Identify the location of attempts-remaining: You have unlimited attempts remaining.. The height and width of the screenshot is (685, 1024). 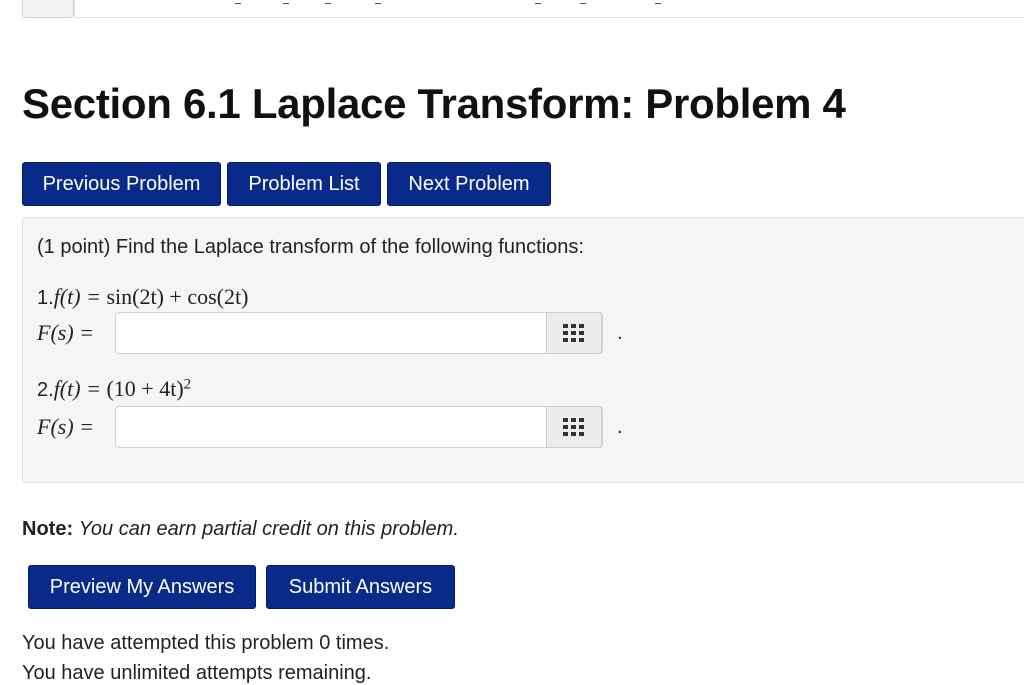
(197, 673).